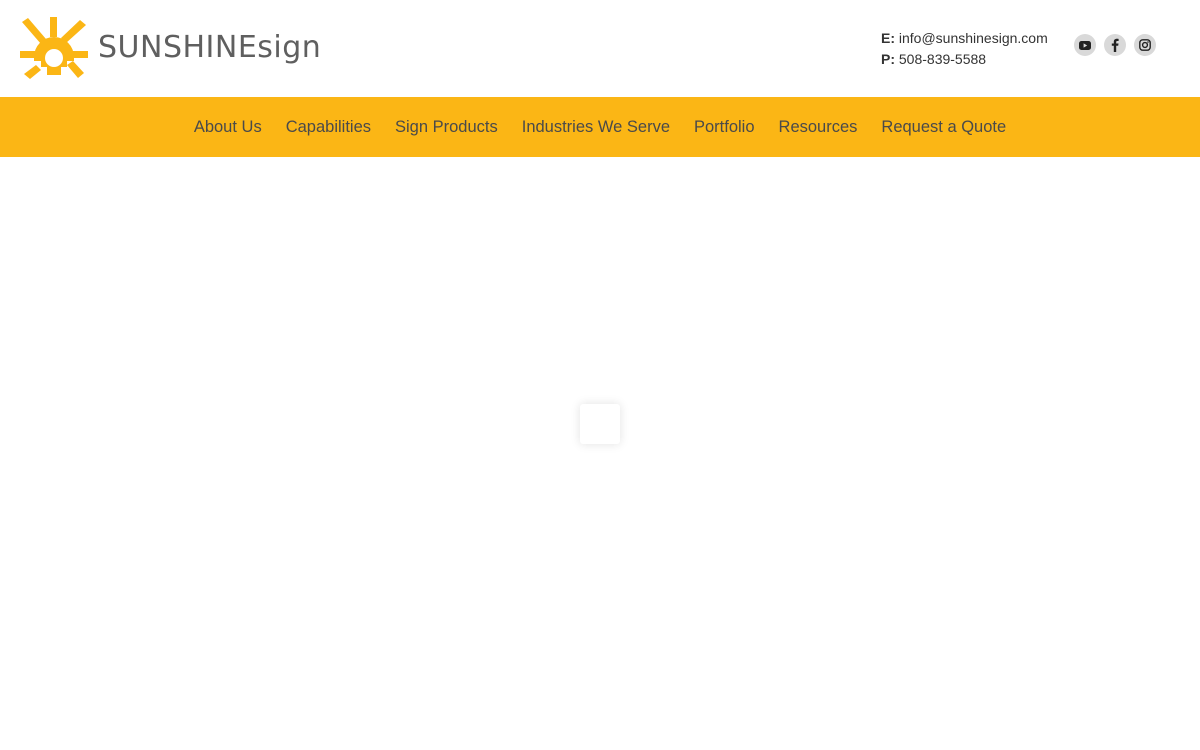 The height and width of the screenshot is (750, 1200). I want to click on logo-wordmark-main: SUNSHINE, so click(178, 47).